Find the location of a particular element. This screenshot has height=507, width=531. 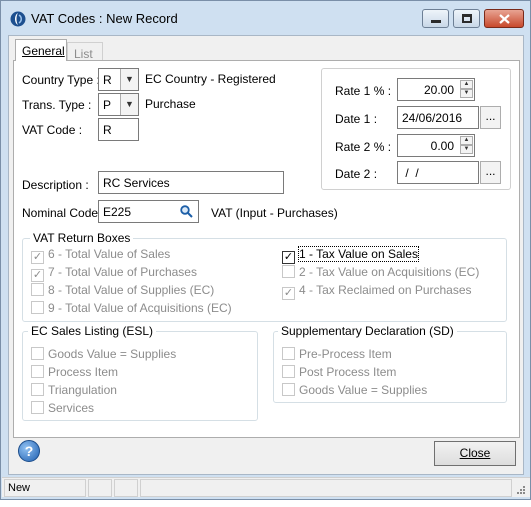

help-icon: ? is located at coordinates (29, 451).